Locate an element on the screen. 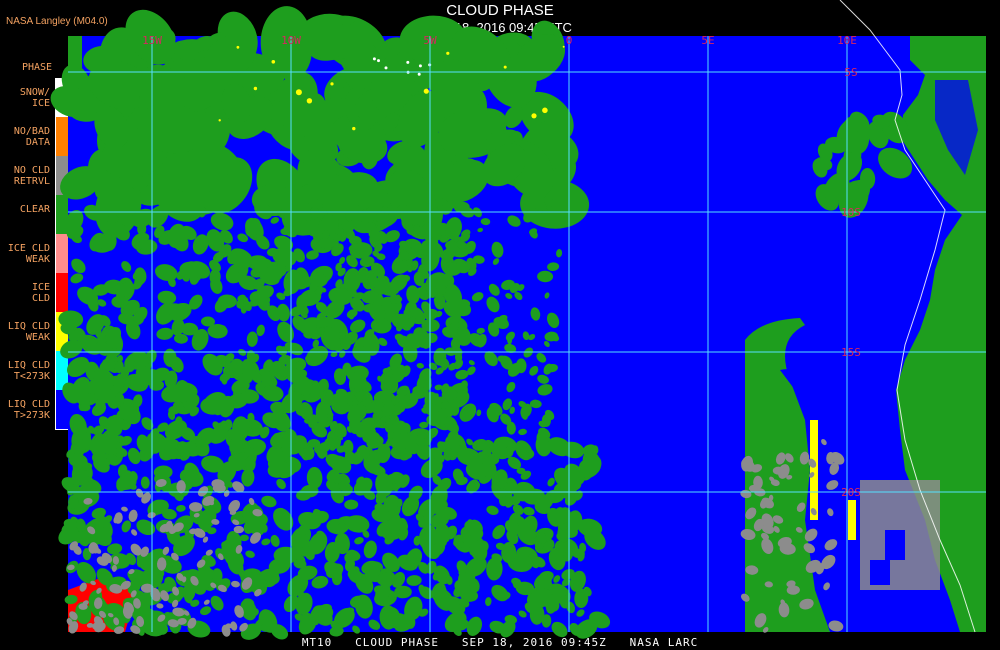 The width and height of the screenshot is (1000, 650). longitude-label: 5E is located at coordinates (707, 40).